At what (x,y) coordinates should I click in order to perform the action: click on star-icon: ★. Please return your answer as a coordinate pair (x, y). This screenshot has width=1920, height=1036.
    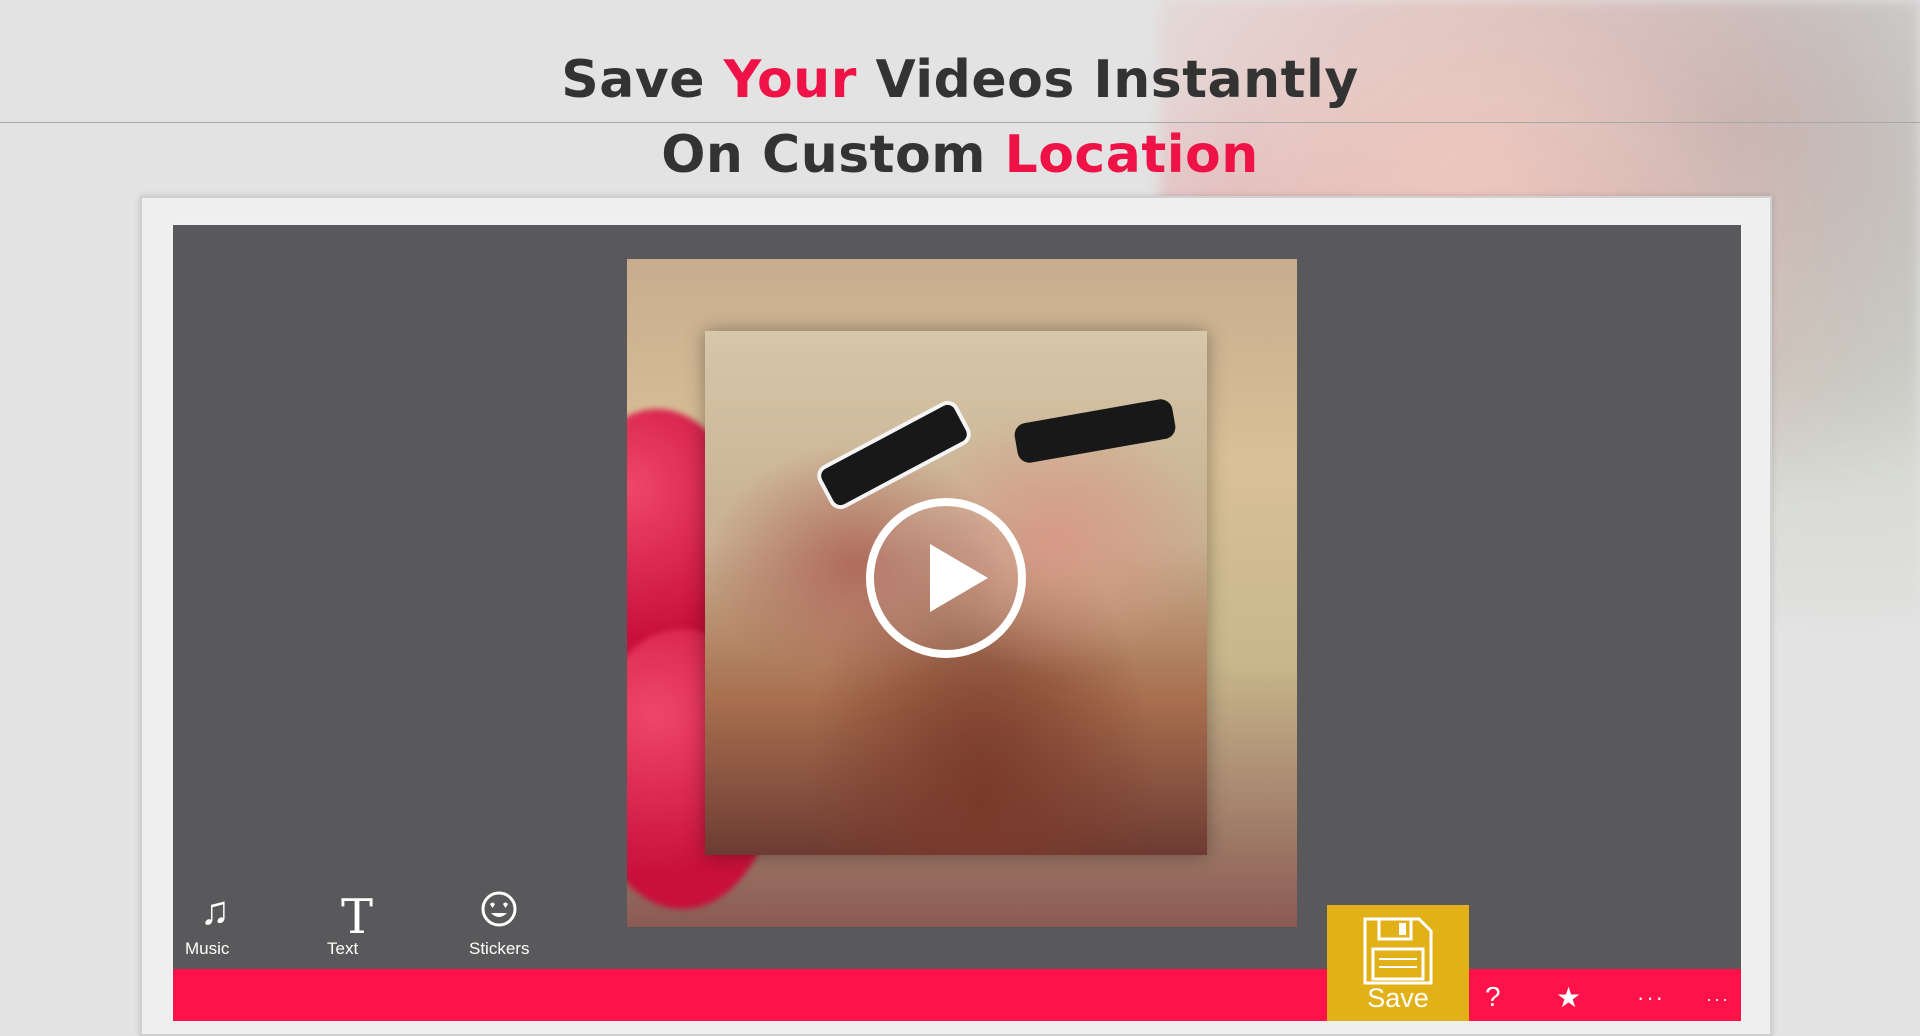
    Looking at the image, I should click on (1568, 997).